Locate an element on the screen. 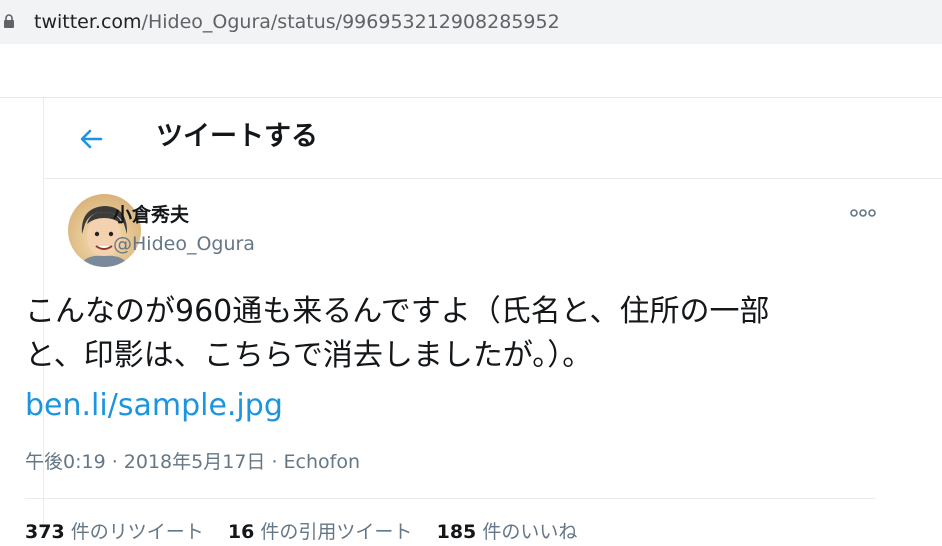 The width and height of the screenshot is (942, 546). page-title: ツイートする is located at coordinates (237, 136).